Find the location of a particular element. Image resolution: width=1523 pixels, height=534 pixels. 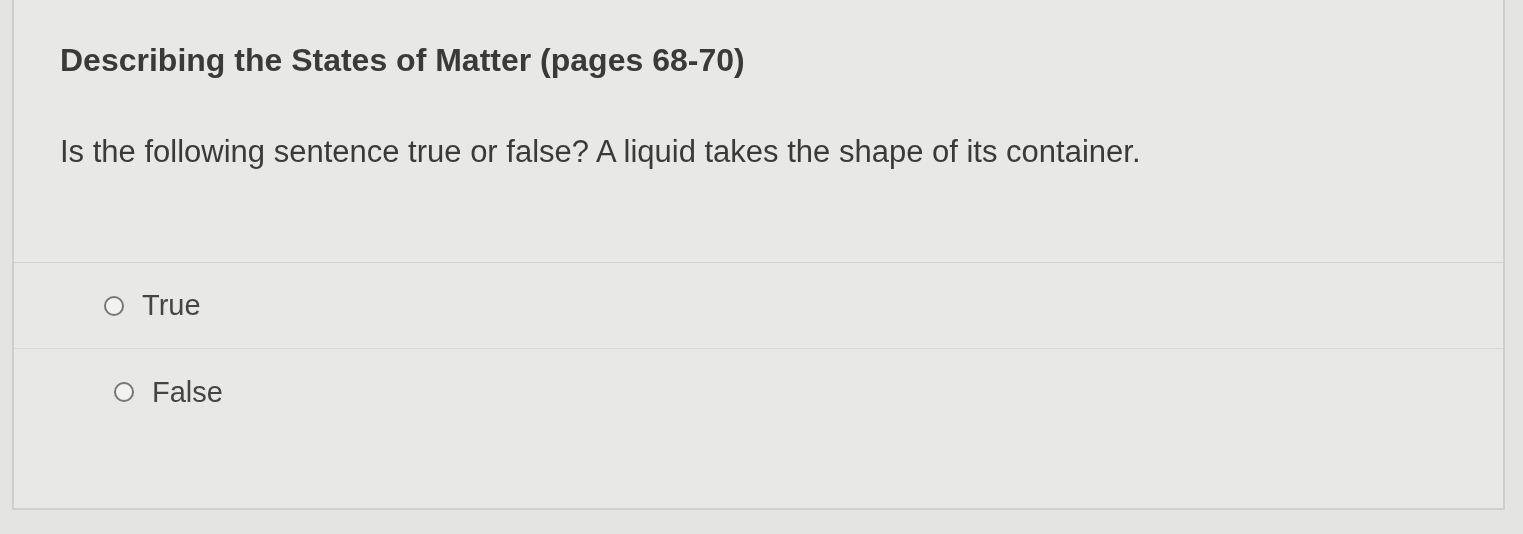

question-title: Describing the States of Matter (pages 68-70) is located at coordinates (402, 60).